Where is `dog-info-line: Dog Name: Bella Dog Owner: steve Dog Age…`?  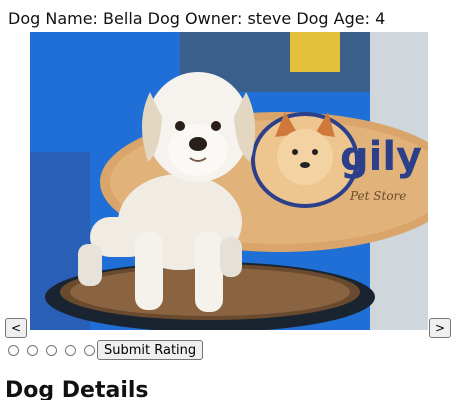
dog-info-line: Dog Name: Bella Dog Owner: steve Dog Age… is located at coordinates (196, 19).